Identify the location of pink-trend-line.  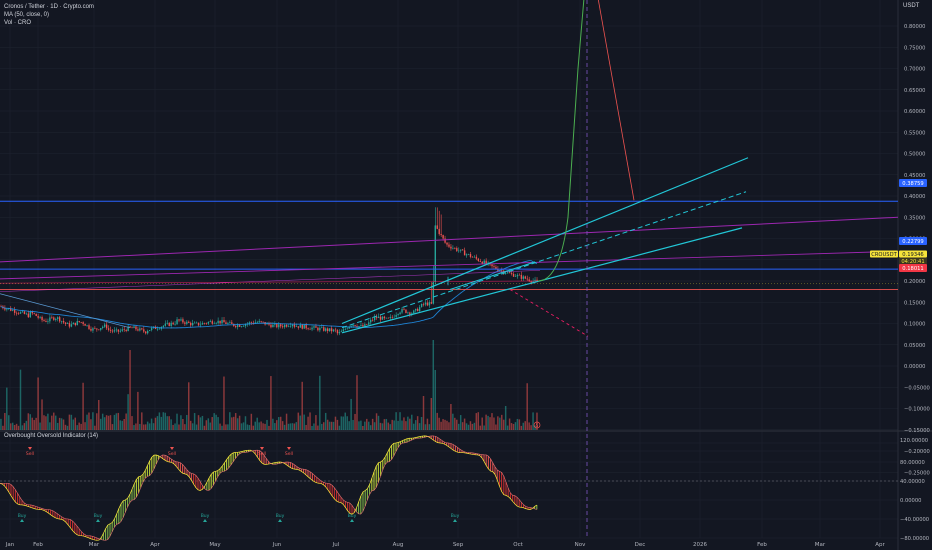
(270, 282).